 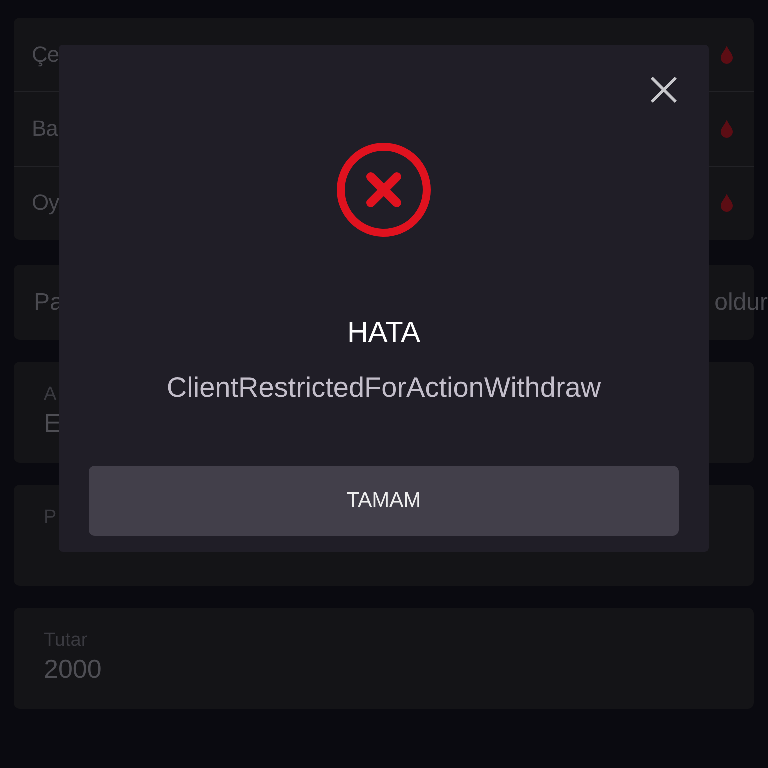 What do you see at coordinates (384, 190) in the screenshot?
I see `error-icon` at bounding box center [384, 190].